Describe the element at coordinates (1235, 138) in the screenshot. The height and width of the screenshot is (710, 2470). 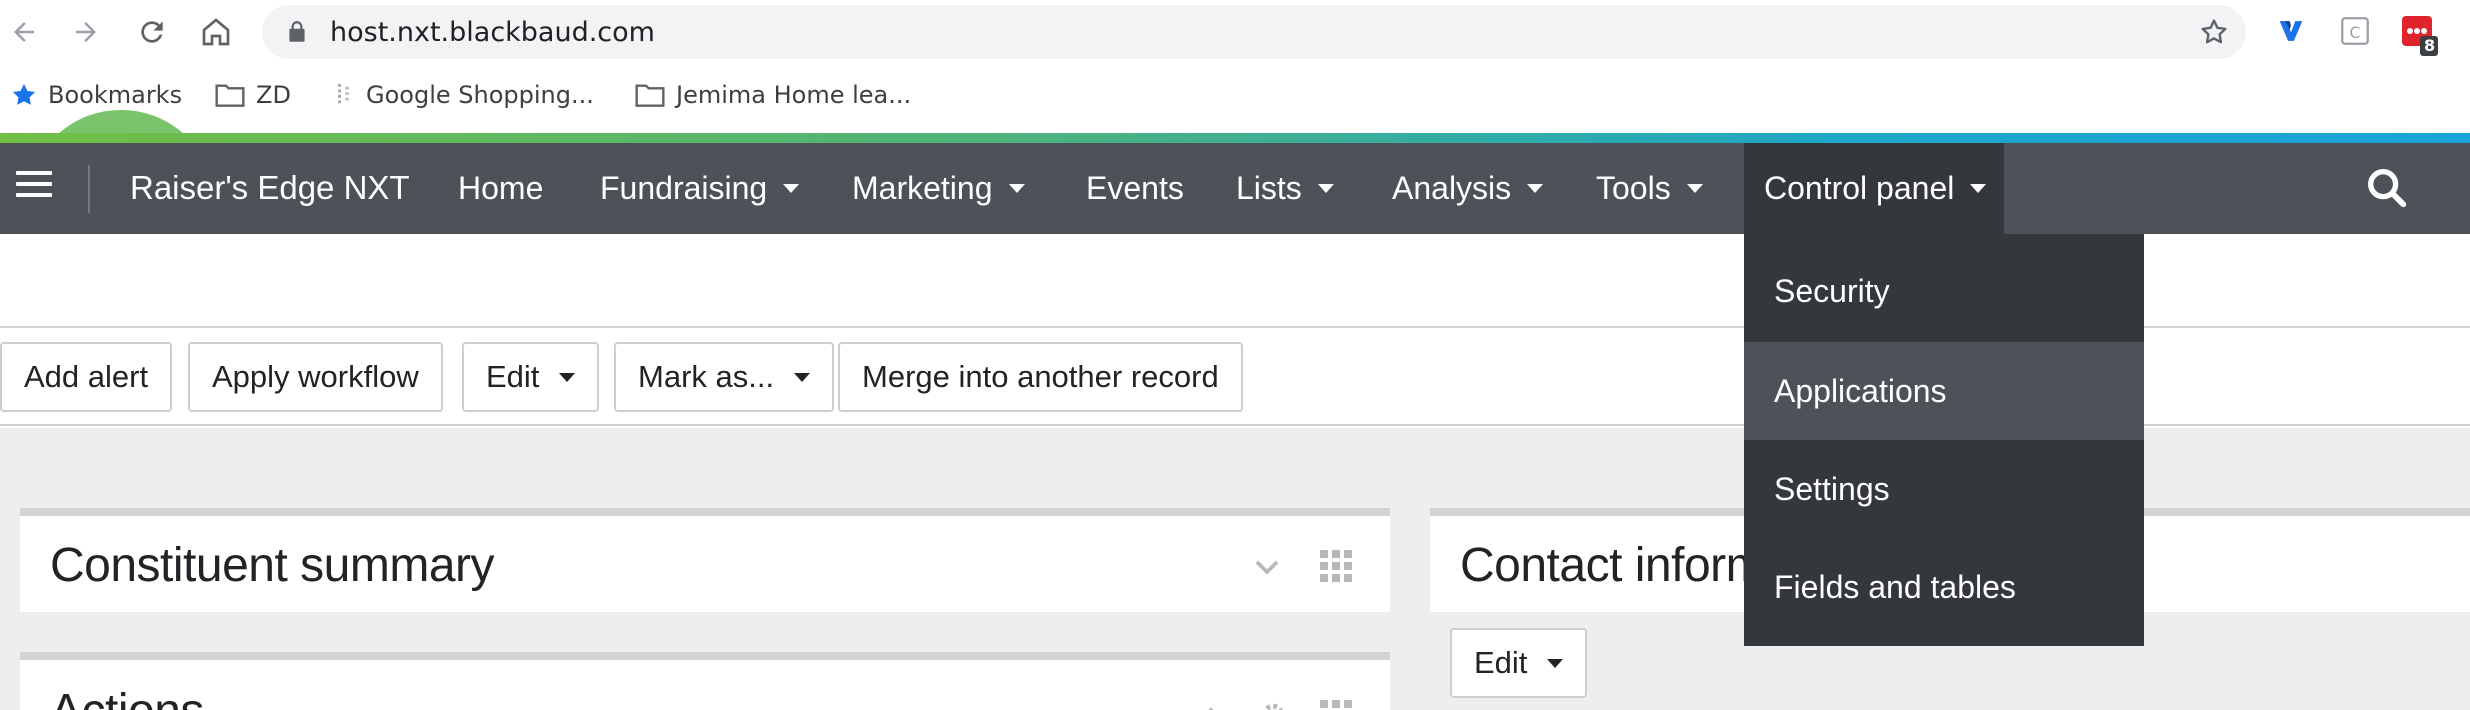
I see `brand-accent-strip` at that location.